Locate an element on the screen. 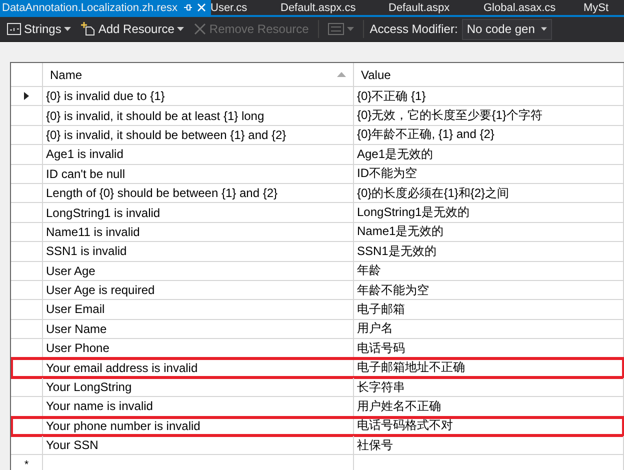 The width and height of the screenshot is (624, 470). table-cell: Your SSN is located at coordinates (198, 446).